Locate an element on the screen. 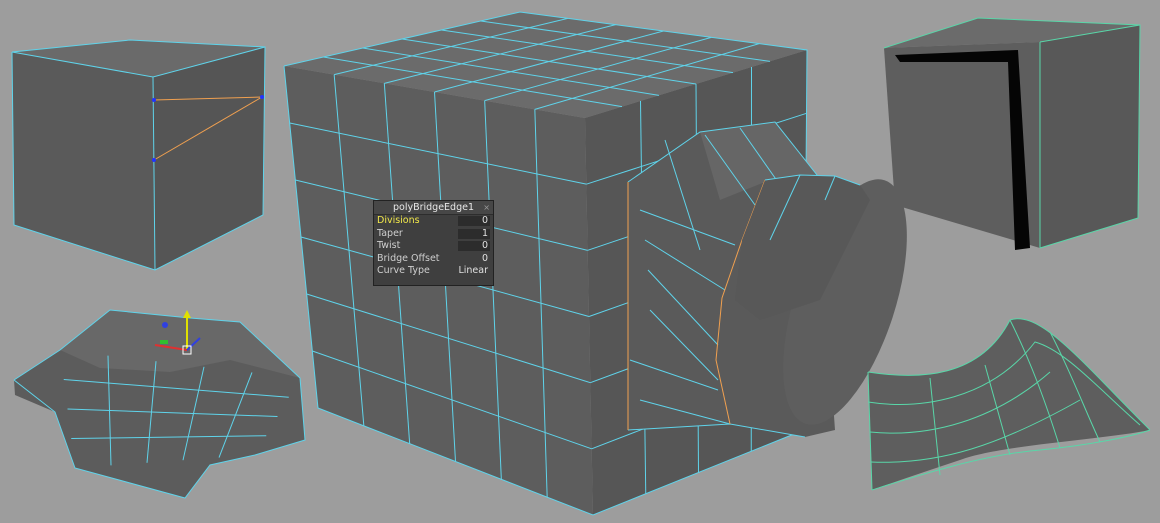 The image size is (1160, 523). attr-label: Taper is located at coordinates (390, 233).